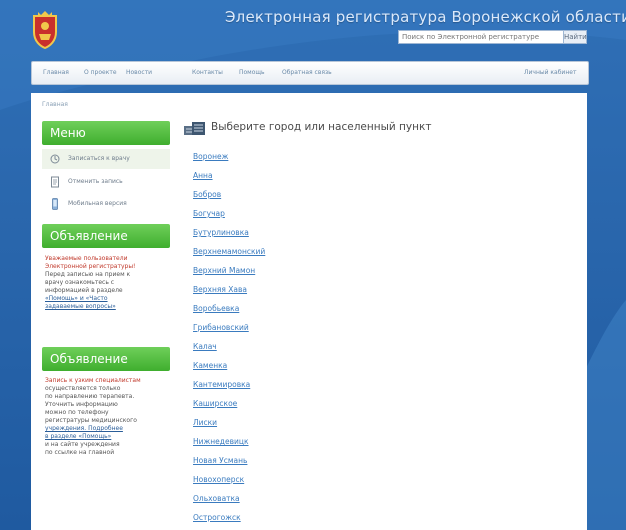 The height and width of the screenshot is (530, 626). What do you see at coordinates (218, 479) in the screenshot?
I see `city-link: Новохоперск` at bounding box center [218, 479].